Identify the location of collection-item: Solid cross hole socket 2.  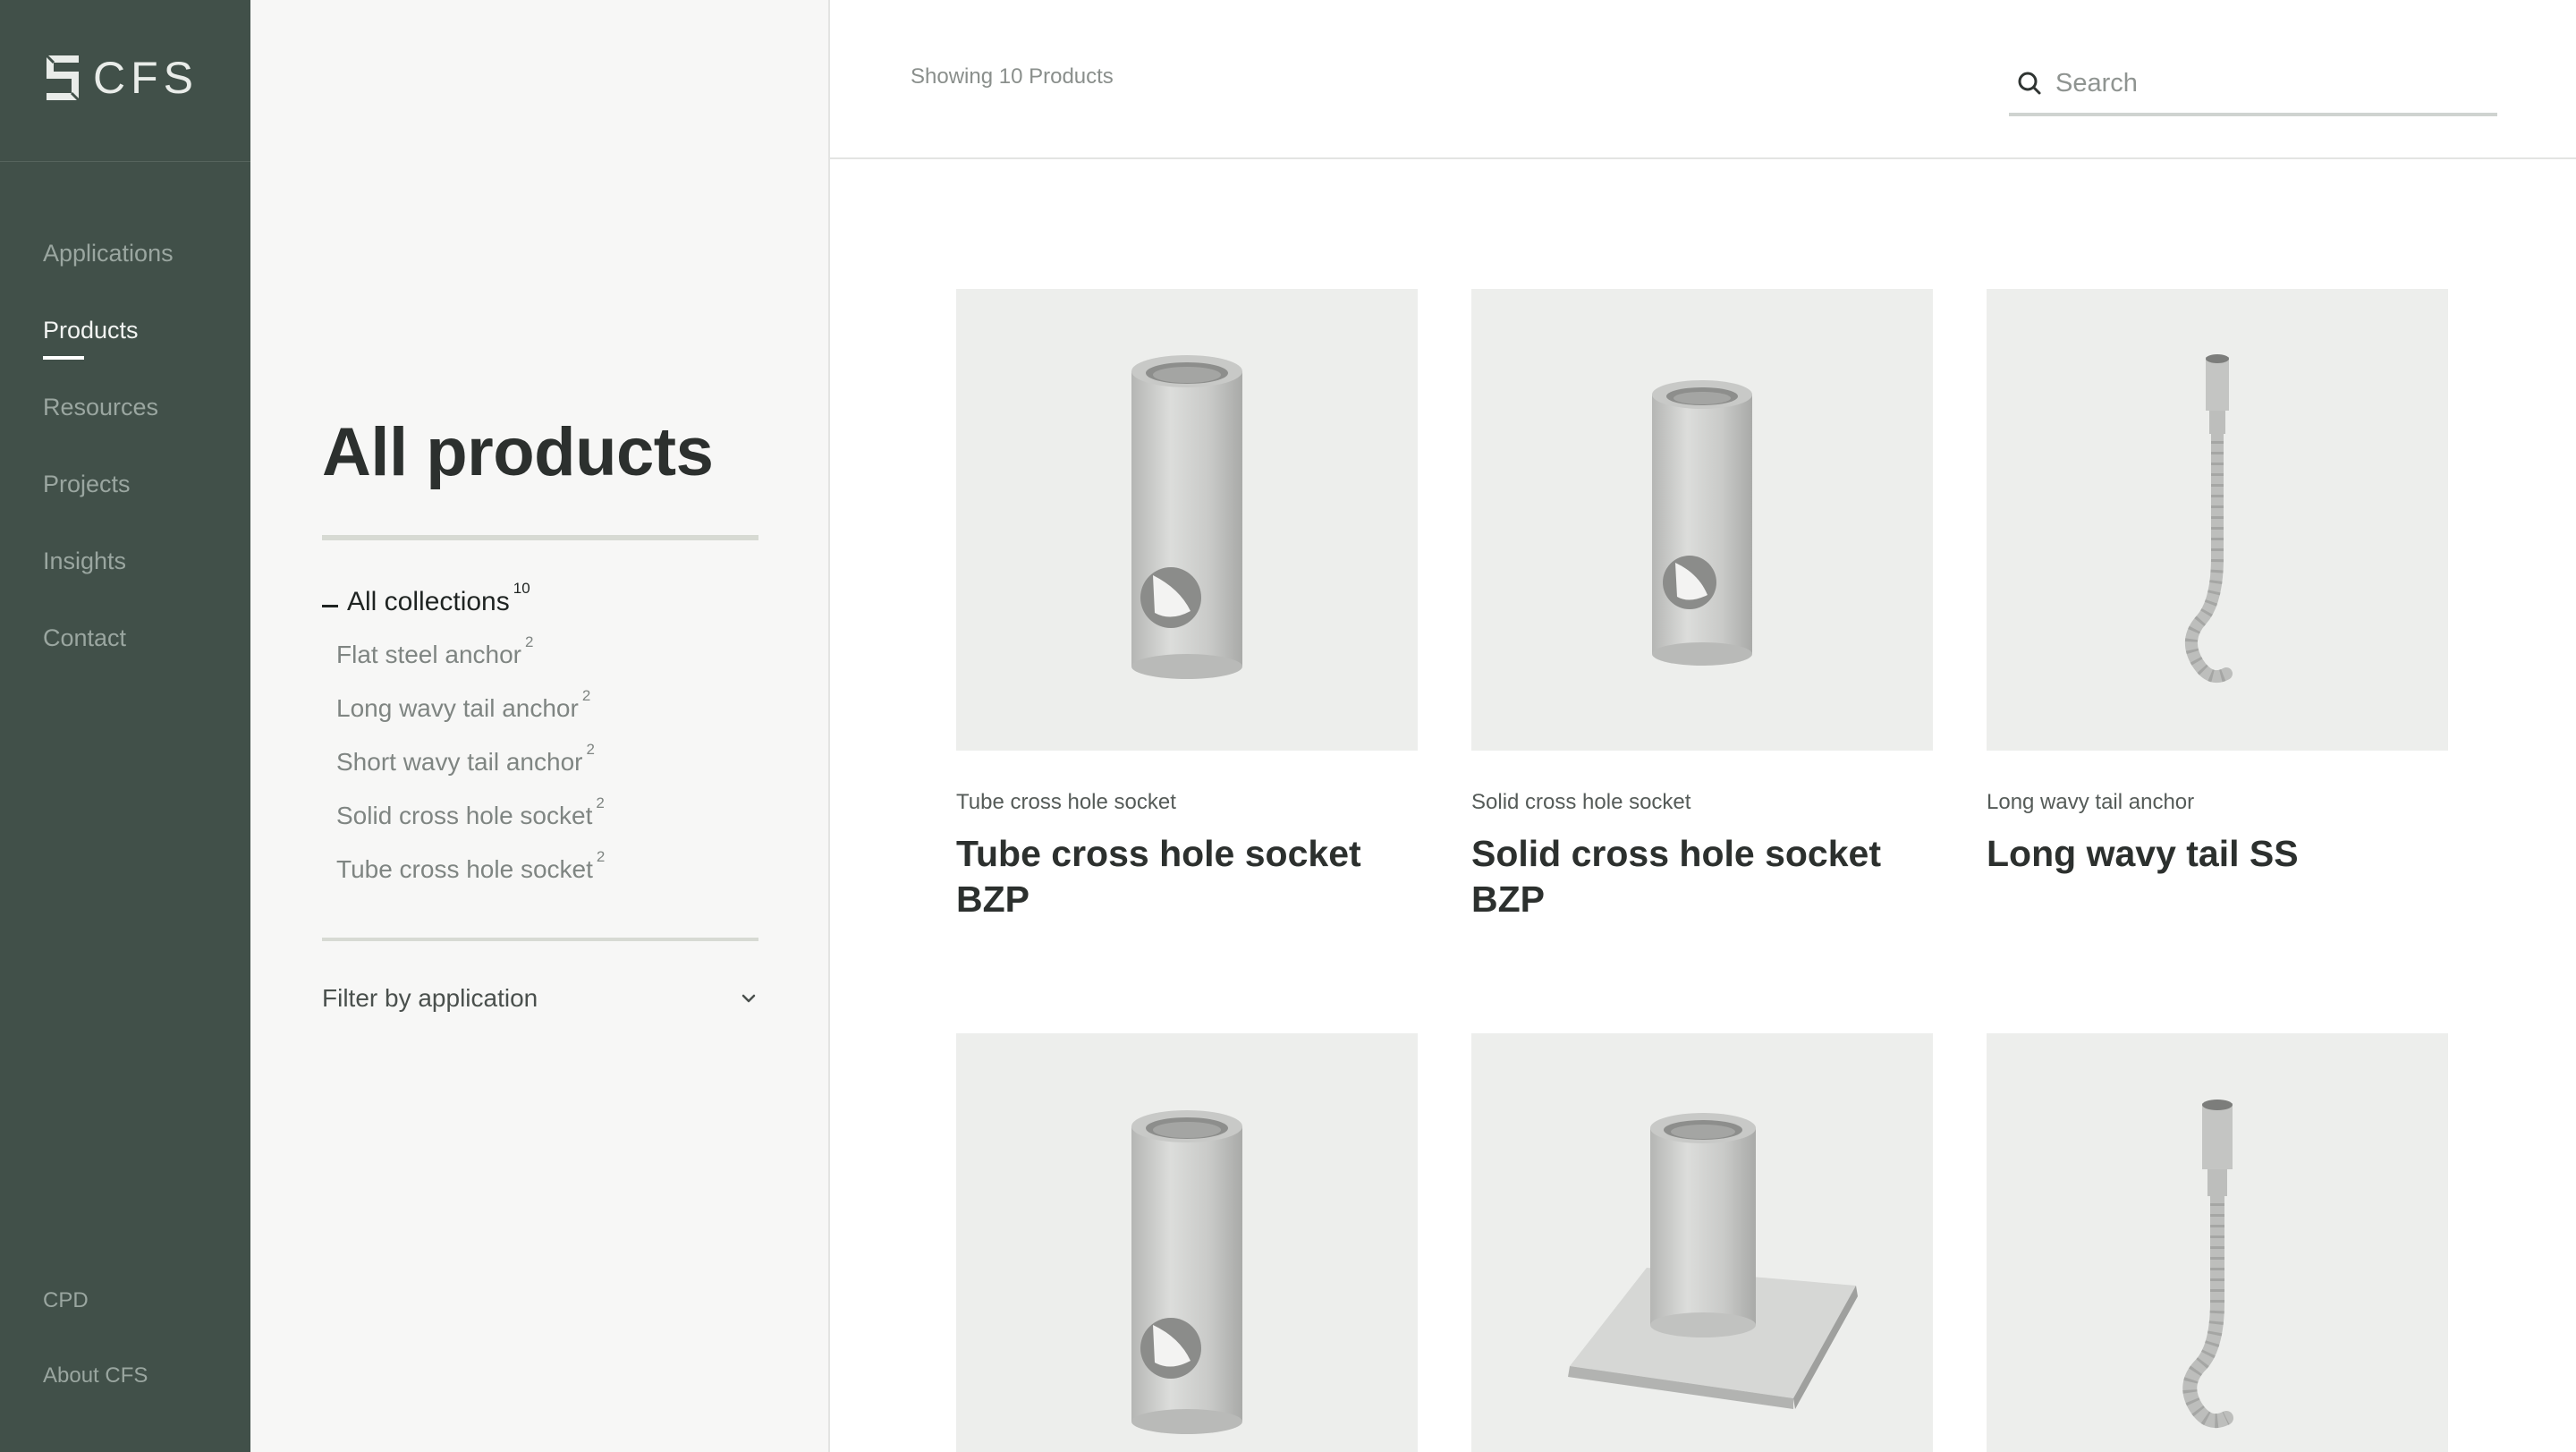
(470, 812).